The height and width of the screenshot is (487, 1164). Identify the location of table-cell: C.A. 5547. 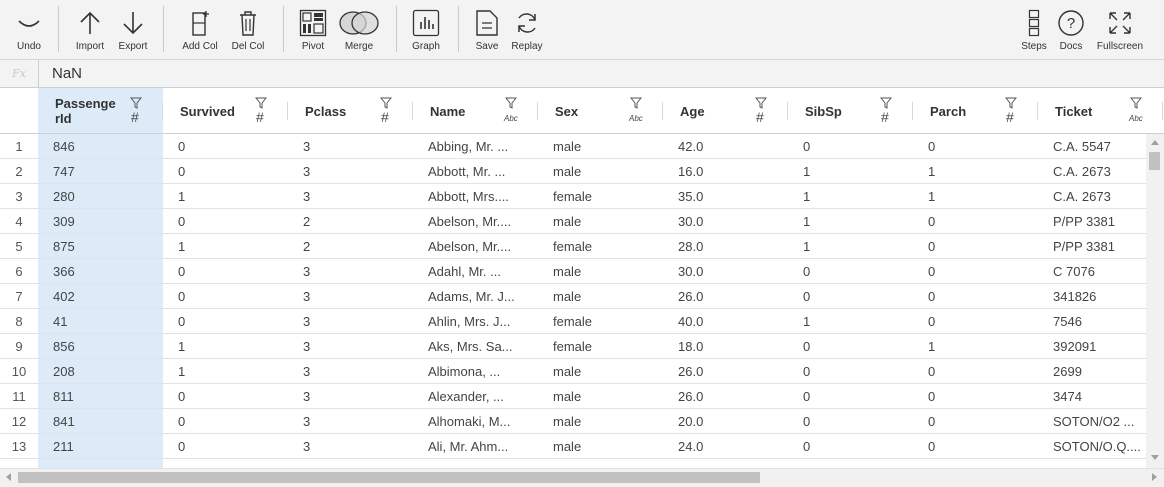
(1105, 146).